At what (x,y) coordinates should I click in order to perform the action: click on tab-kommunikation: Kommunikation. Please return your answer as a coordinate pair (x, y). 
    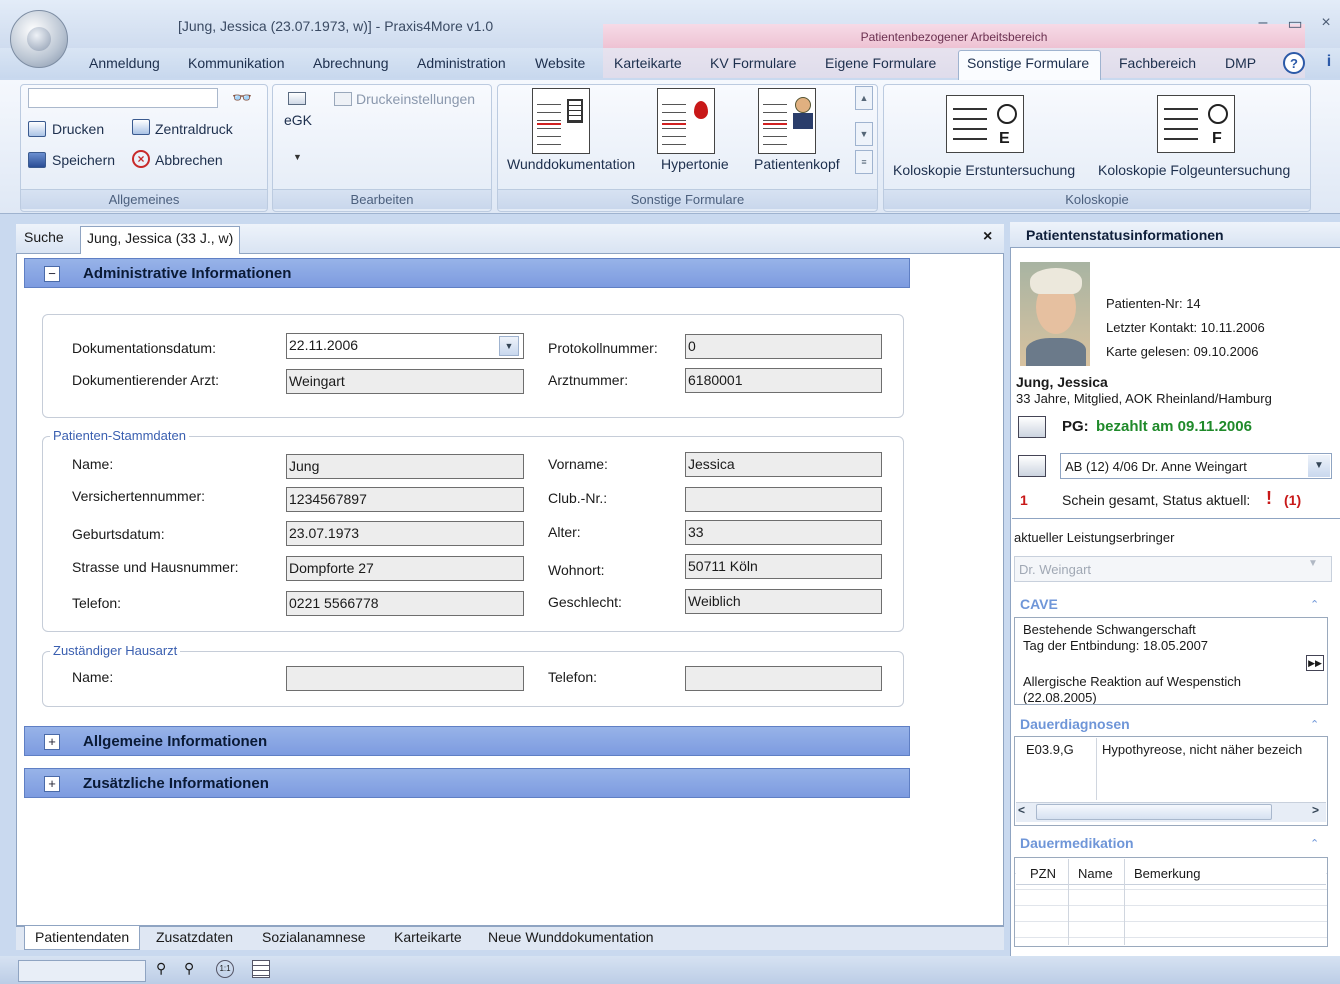
    Looking at the image, I should click on (236, 63).